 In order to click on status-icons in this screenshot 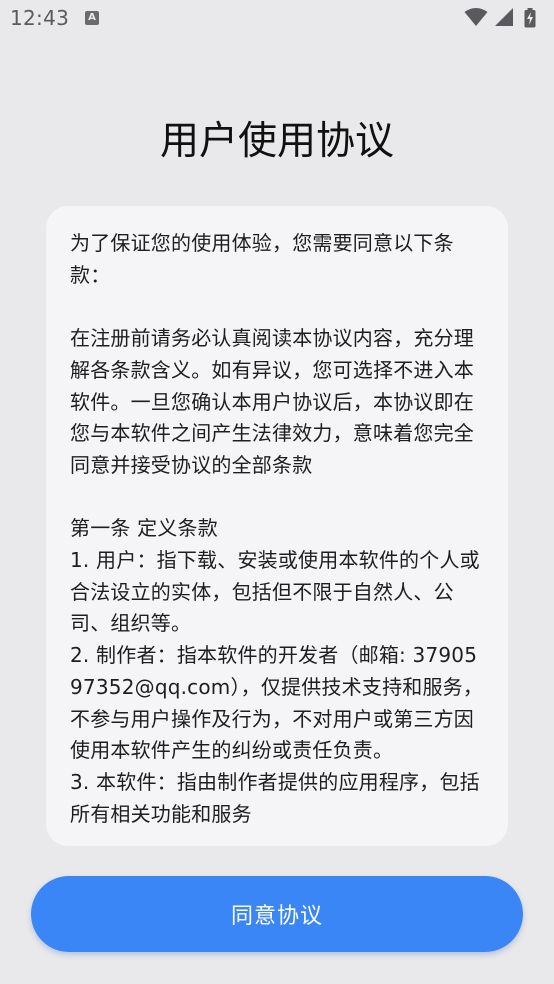, I will do `click(504, 18)`.